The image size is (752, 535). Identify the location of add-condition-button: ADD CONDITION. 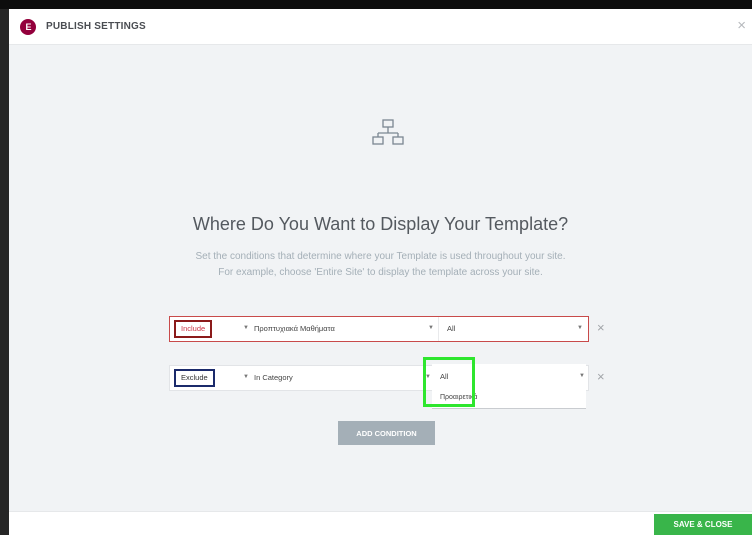
(386, 433).